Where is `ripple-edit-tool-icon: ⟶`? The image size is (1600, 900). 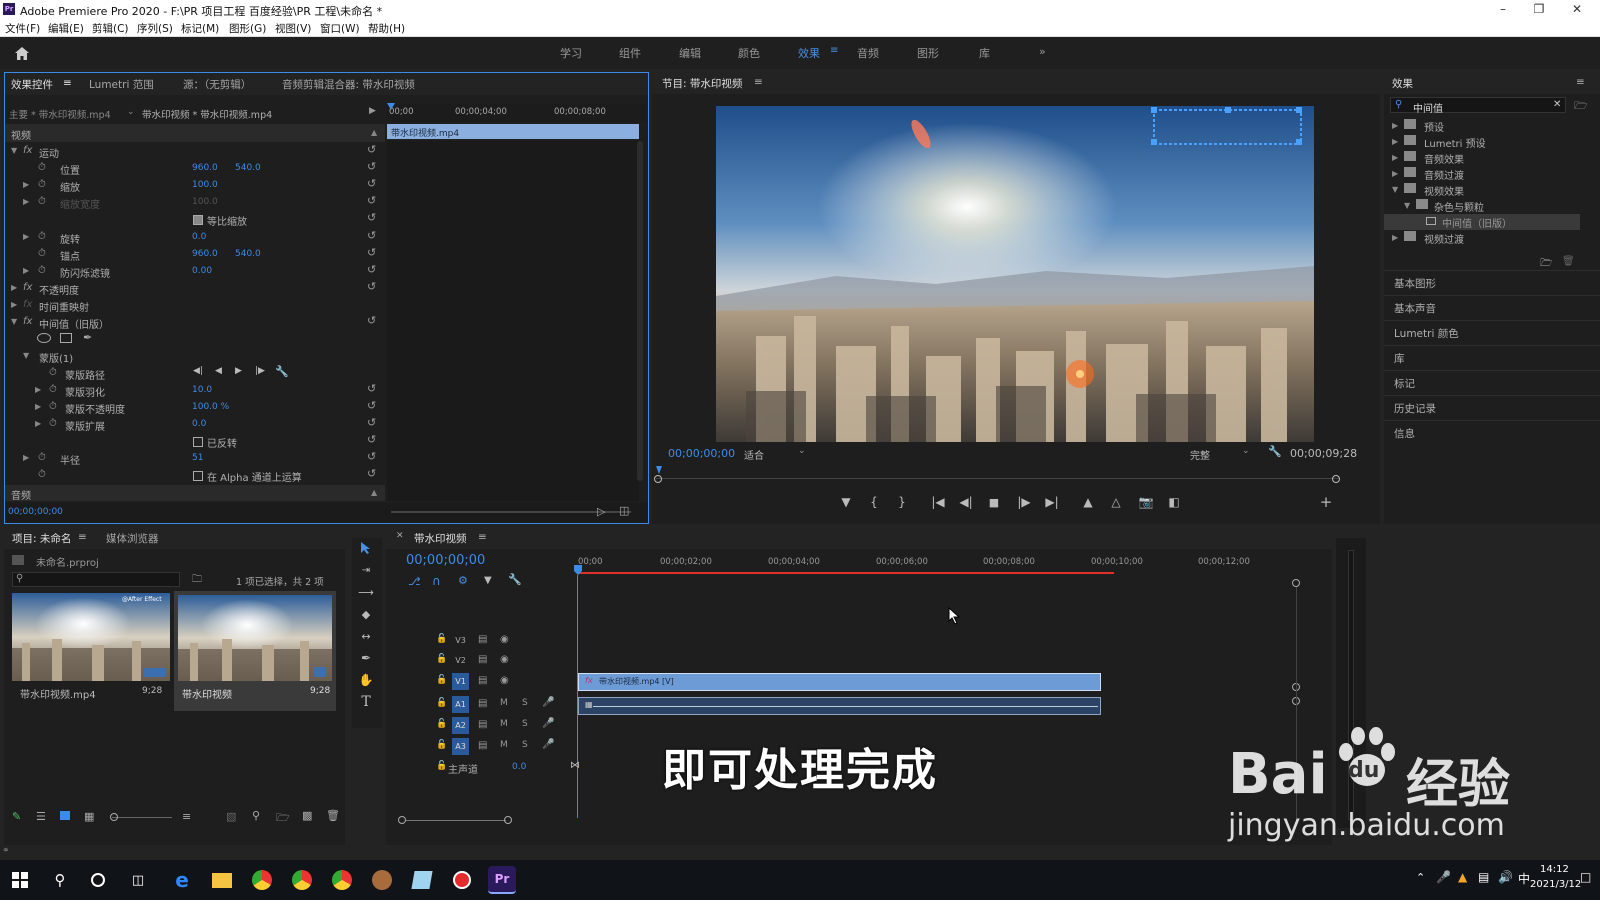
ripple-edit-tool-icon: ⟶ is located at coordinates (366, 592).